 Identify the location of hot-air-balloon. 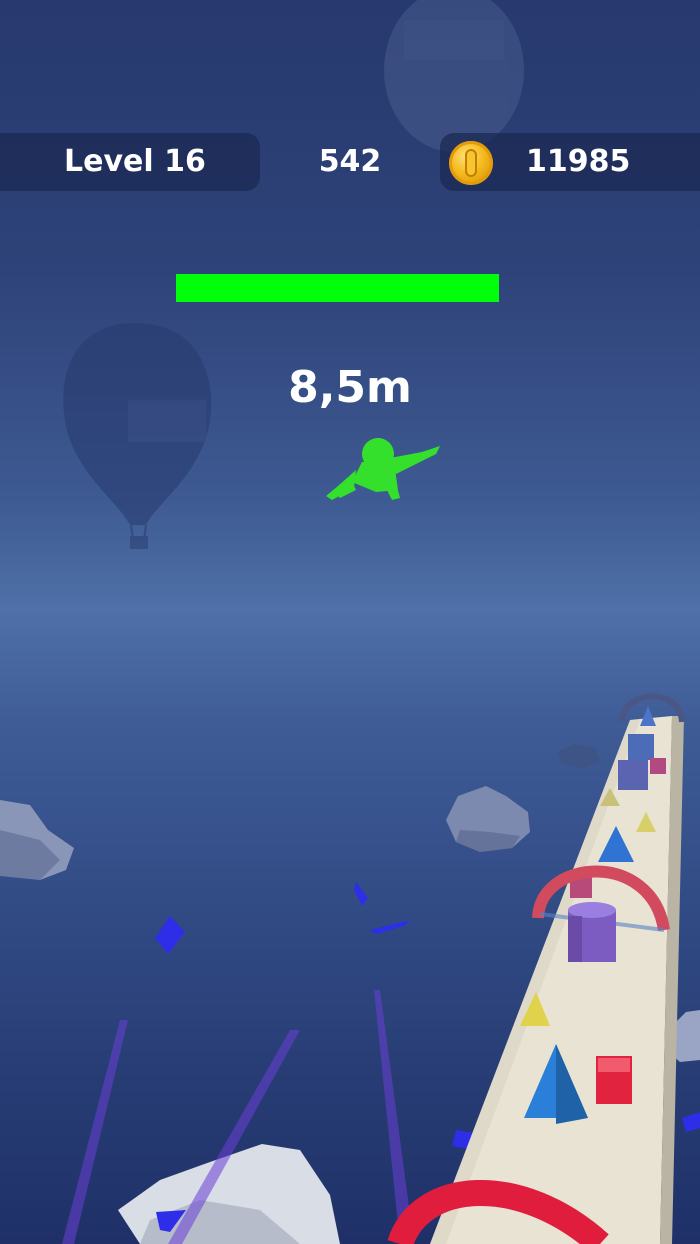
(137, 436).